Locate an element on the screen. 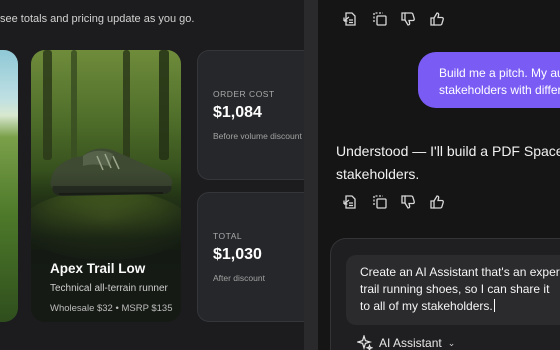 The width and height of the screenshot is (560, 350). total-card: TOTAL $1,030 After discount is located at coordinates (250, 257).